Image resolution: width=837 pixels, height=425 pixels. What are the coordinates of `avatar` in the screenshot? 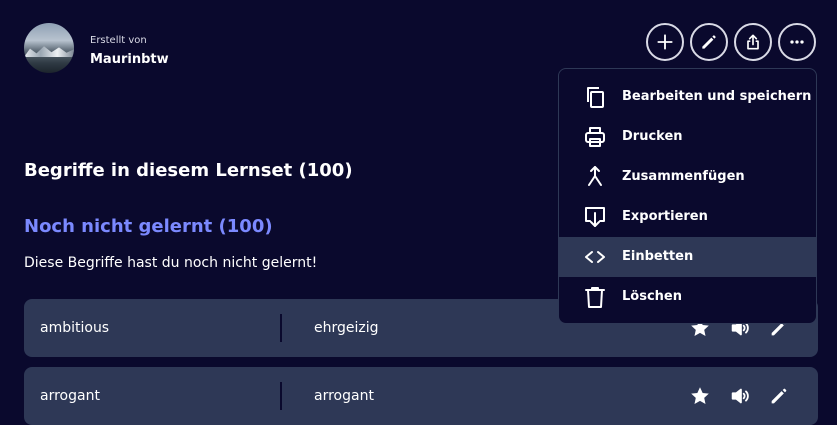 It's located at (49, 48).